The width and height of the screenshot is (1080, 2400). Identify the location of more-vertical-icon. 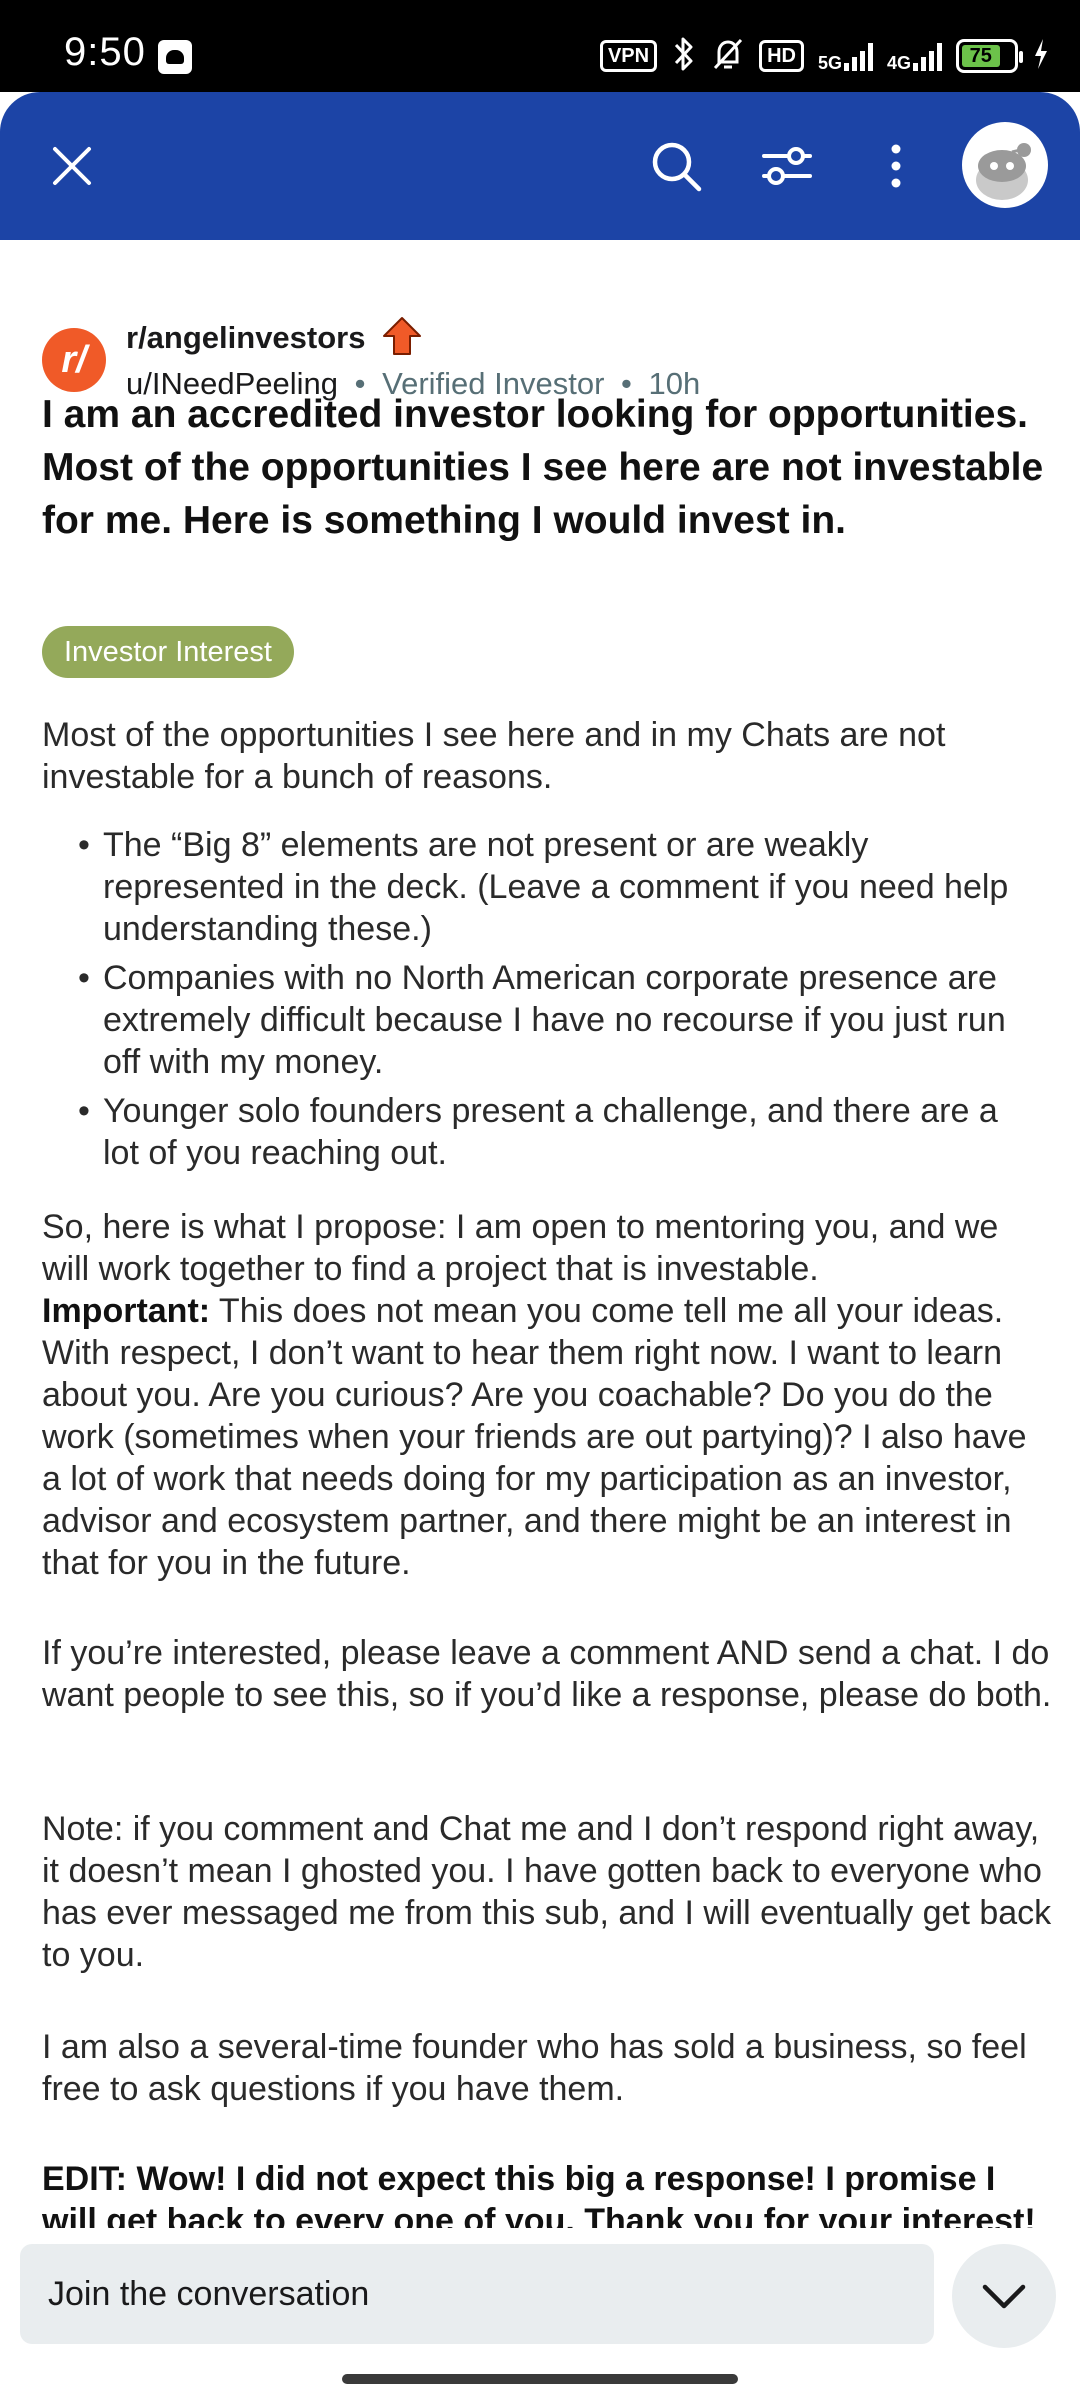
(896, 166).